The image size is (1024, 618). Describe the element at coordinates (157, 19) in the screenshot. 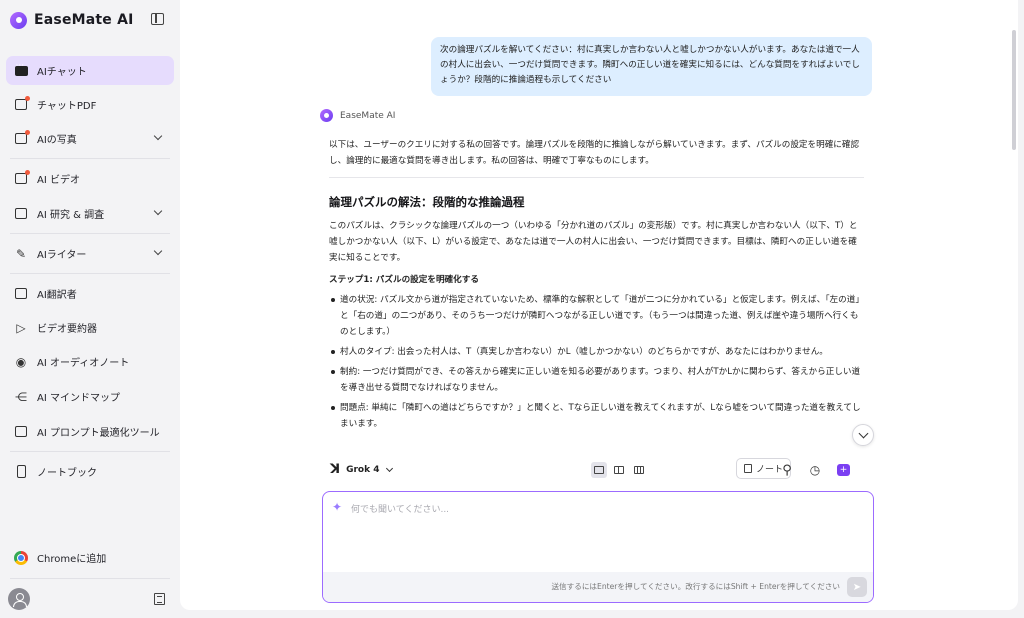

I see `collapse-sidebar-icon` at that location.